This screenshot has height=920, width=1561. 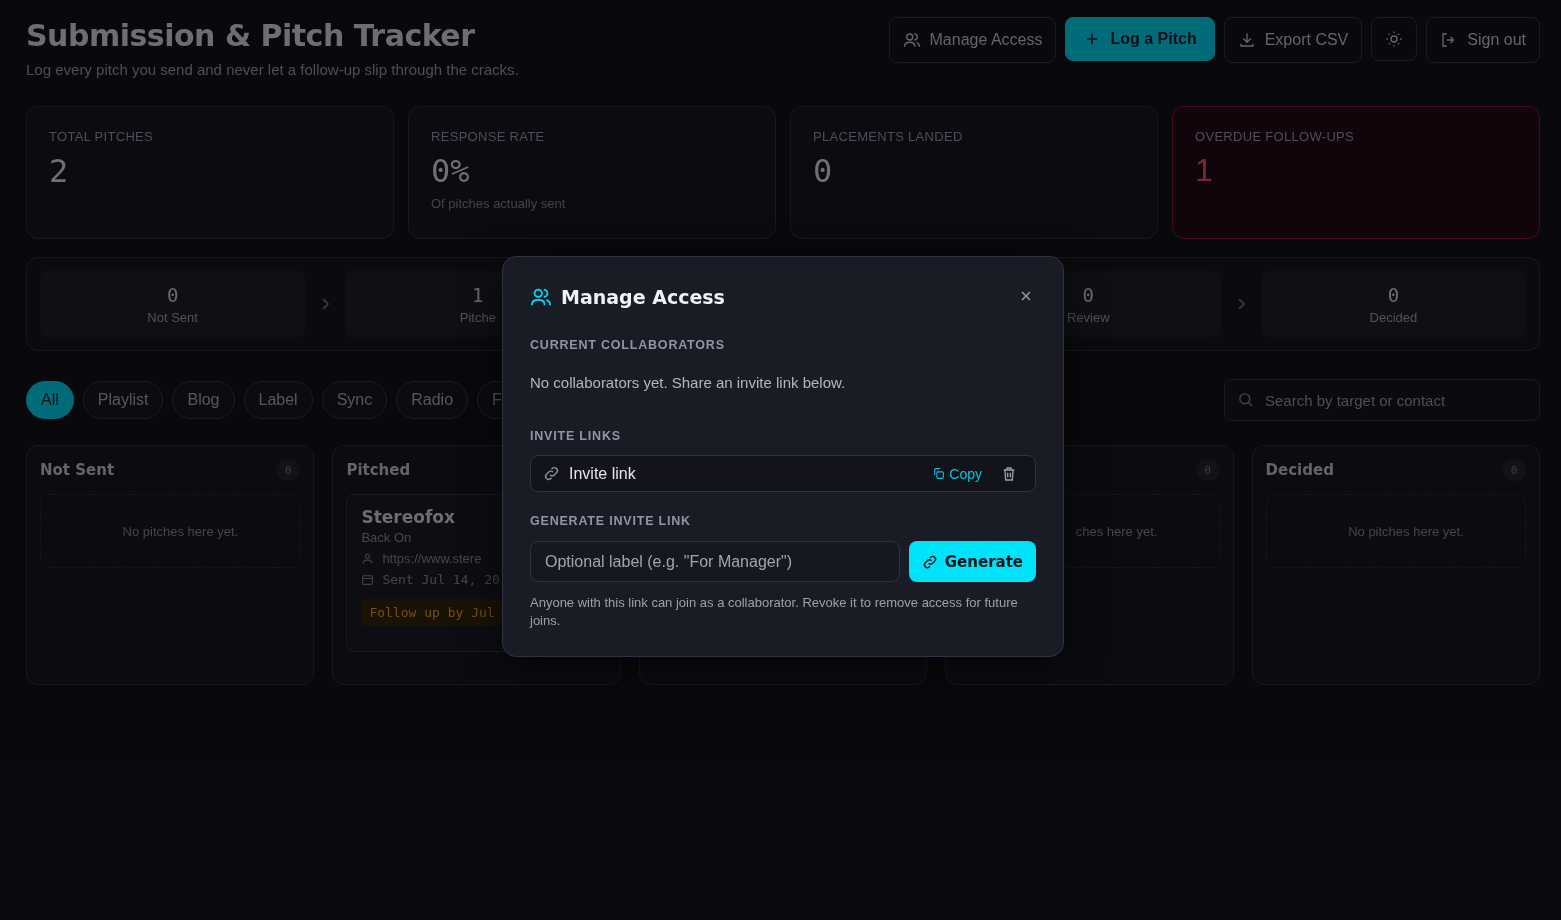 What do you see at coordinates (715, 561) in the screenshot?
I see `label-input-field: Optional label (e.g. "For Manager")` at bounding box center [715, 561].